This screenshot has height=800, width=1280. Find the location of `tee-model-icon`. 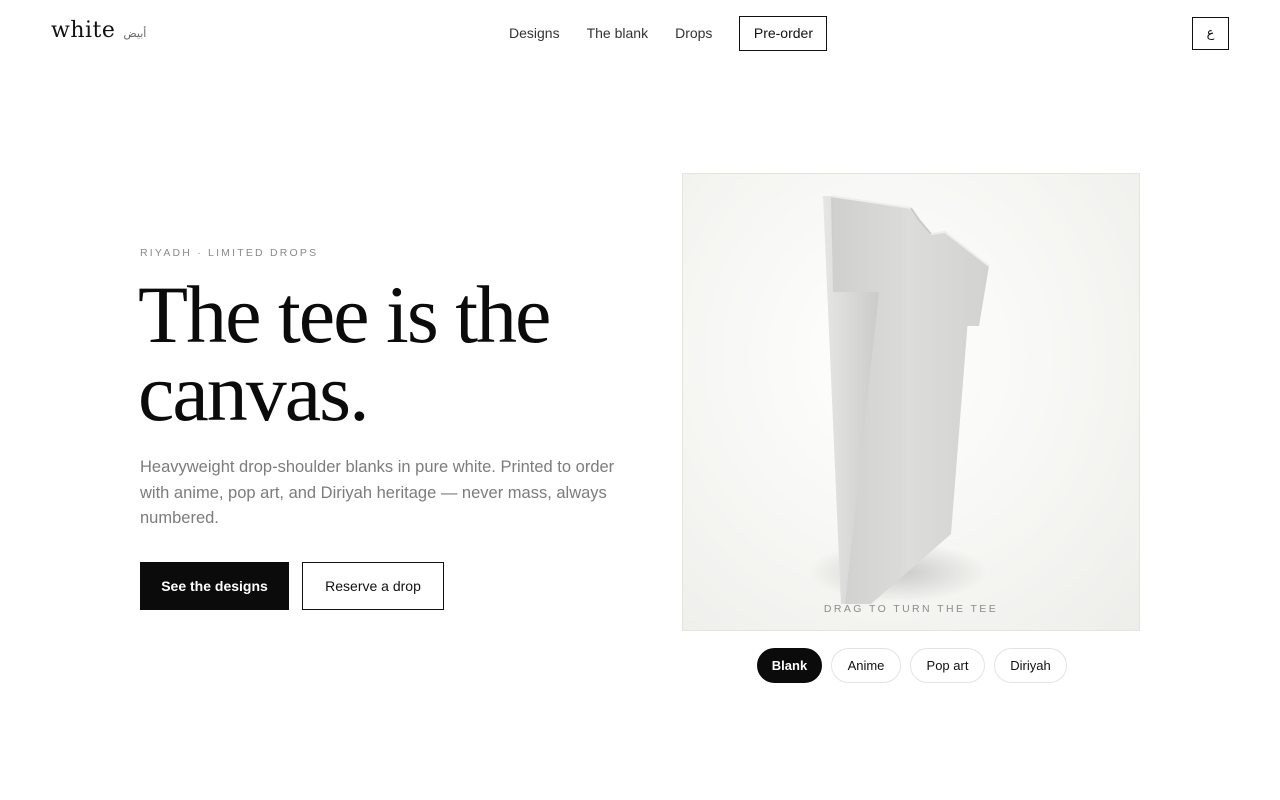

tee-model-icon is located at coordinates (899, 399).